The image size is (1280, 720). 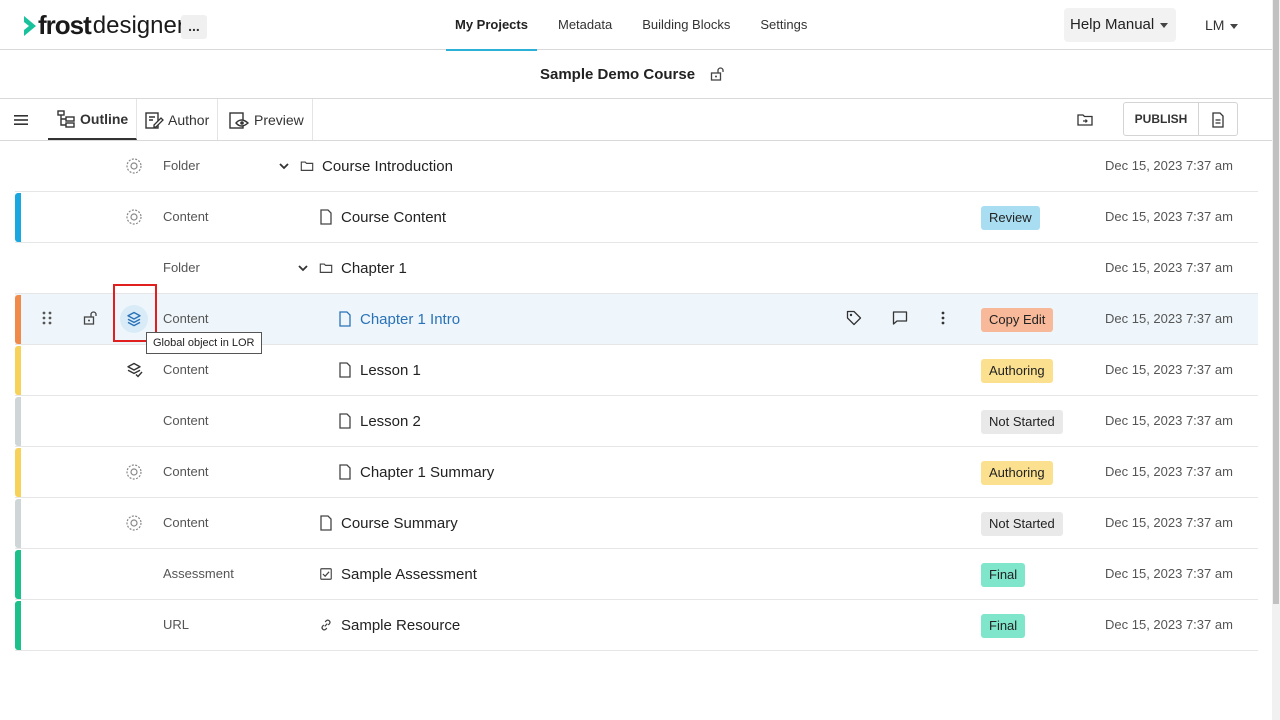 I want to click on hamburger-menu-icon, so click(x=21, y=120).